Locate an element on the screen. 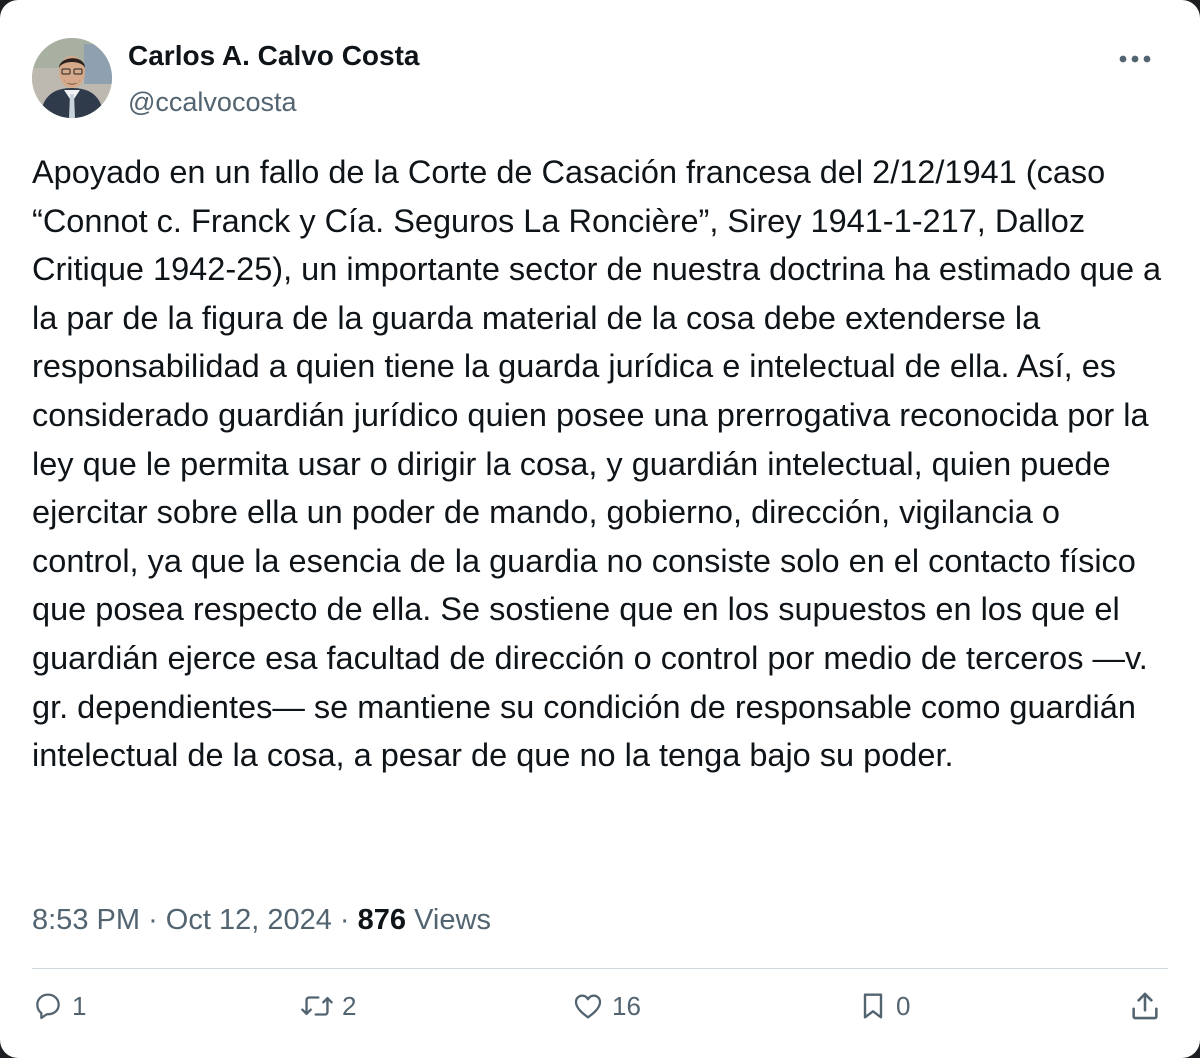 This screenshot has height=1058, width=1200. more-options-button is located at coordinates (1135, 60).